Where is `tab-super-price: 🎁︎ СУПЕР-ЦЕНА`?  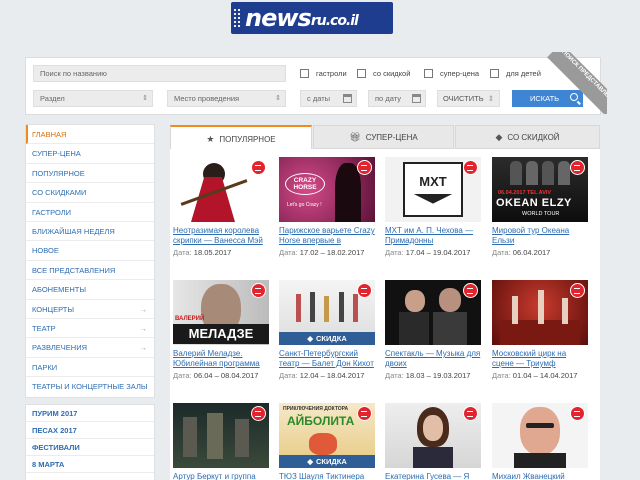
tab-super-price: 🎁︎ СУПЕР-ЦЕНА is located at coordinates (383, 137).